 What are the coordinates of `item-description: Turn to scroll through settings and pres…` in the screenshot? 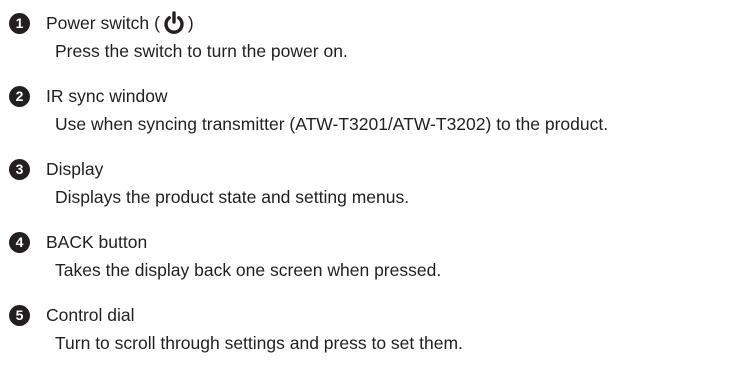 It's located at (259, 343).